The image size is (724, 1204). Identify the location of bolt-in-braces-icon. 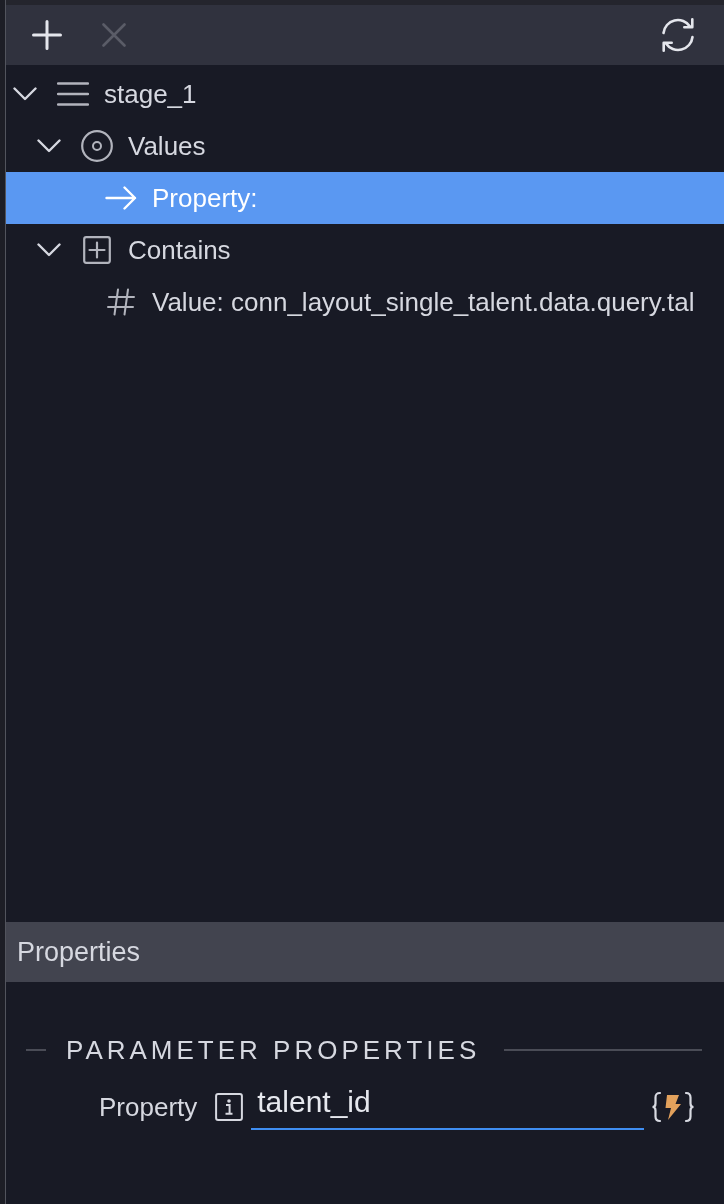
(673, 1107).